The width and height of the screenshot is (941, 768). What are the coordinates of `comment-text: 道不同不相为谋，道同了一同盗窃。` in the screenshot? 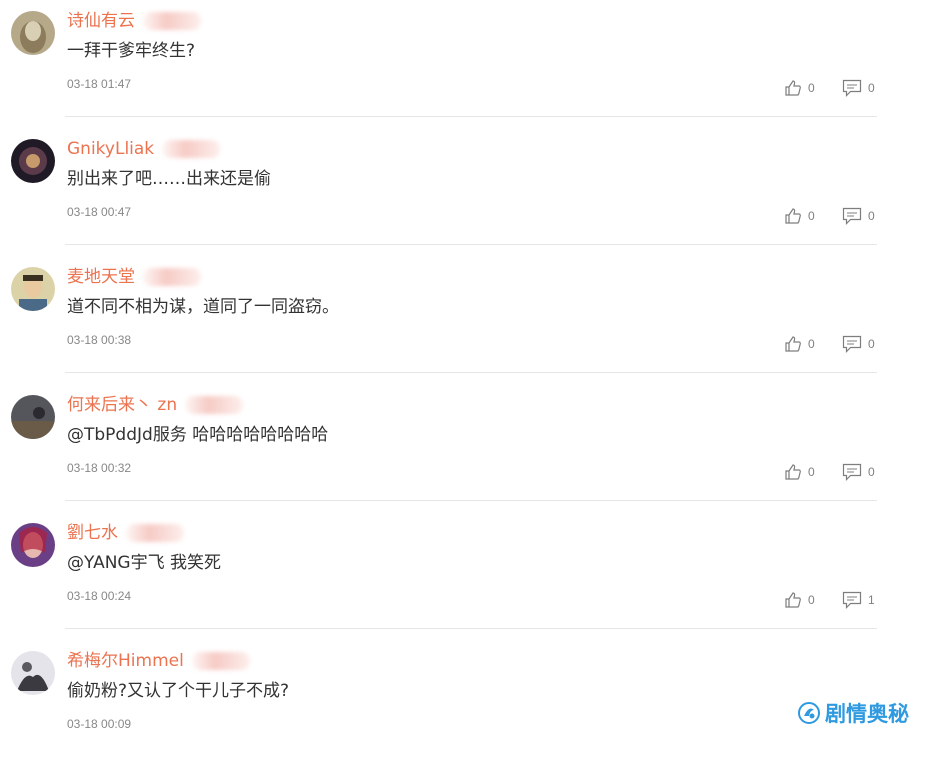 It's located at (203, 307).